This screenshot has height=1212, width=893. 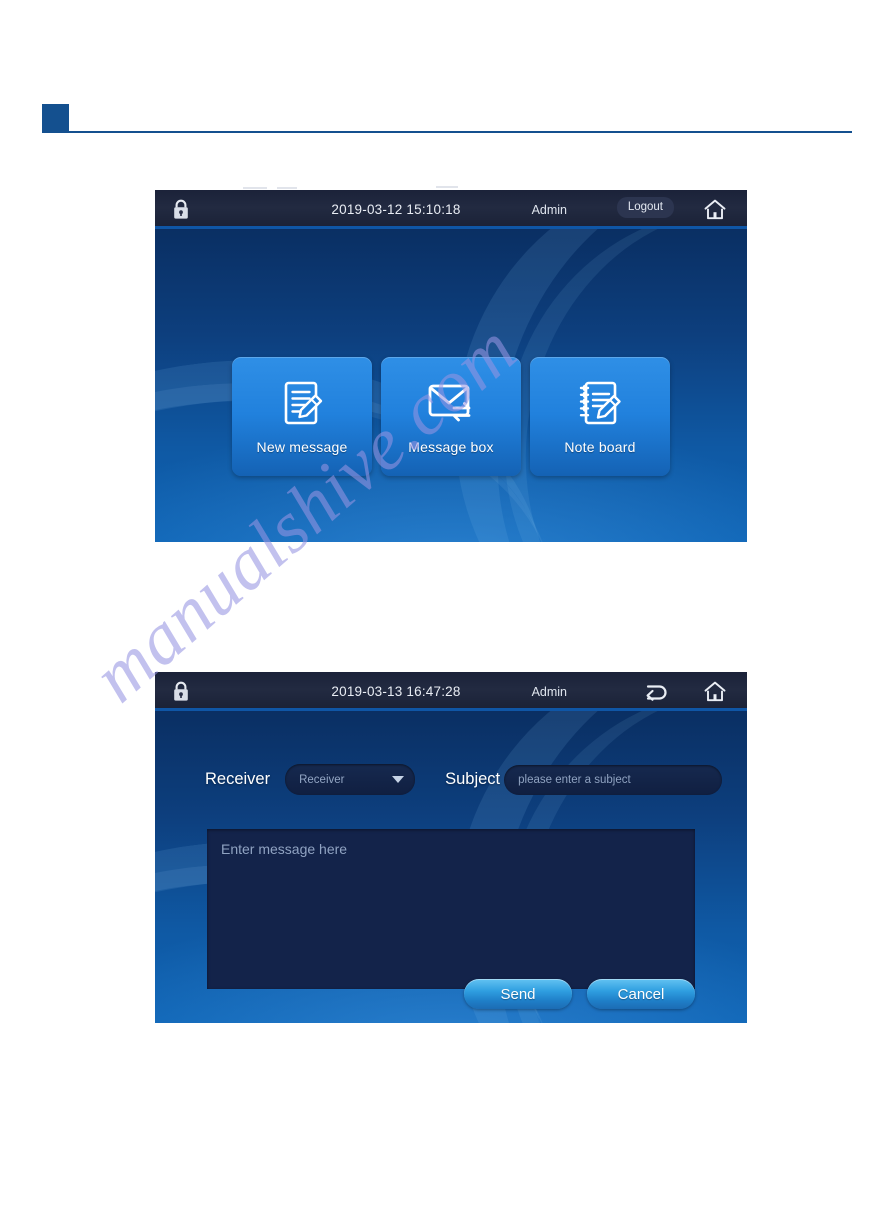 What do you see at coordinates (451, 403) in the screenshot?
I see `envelope-exchange-icon` at bounding box center [451, 403].